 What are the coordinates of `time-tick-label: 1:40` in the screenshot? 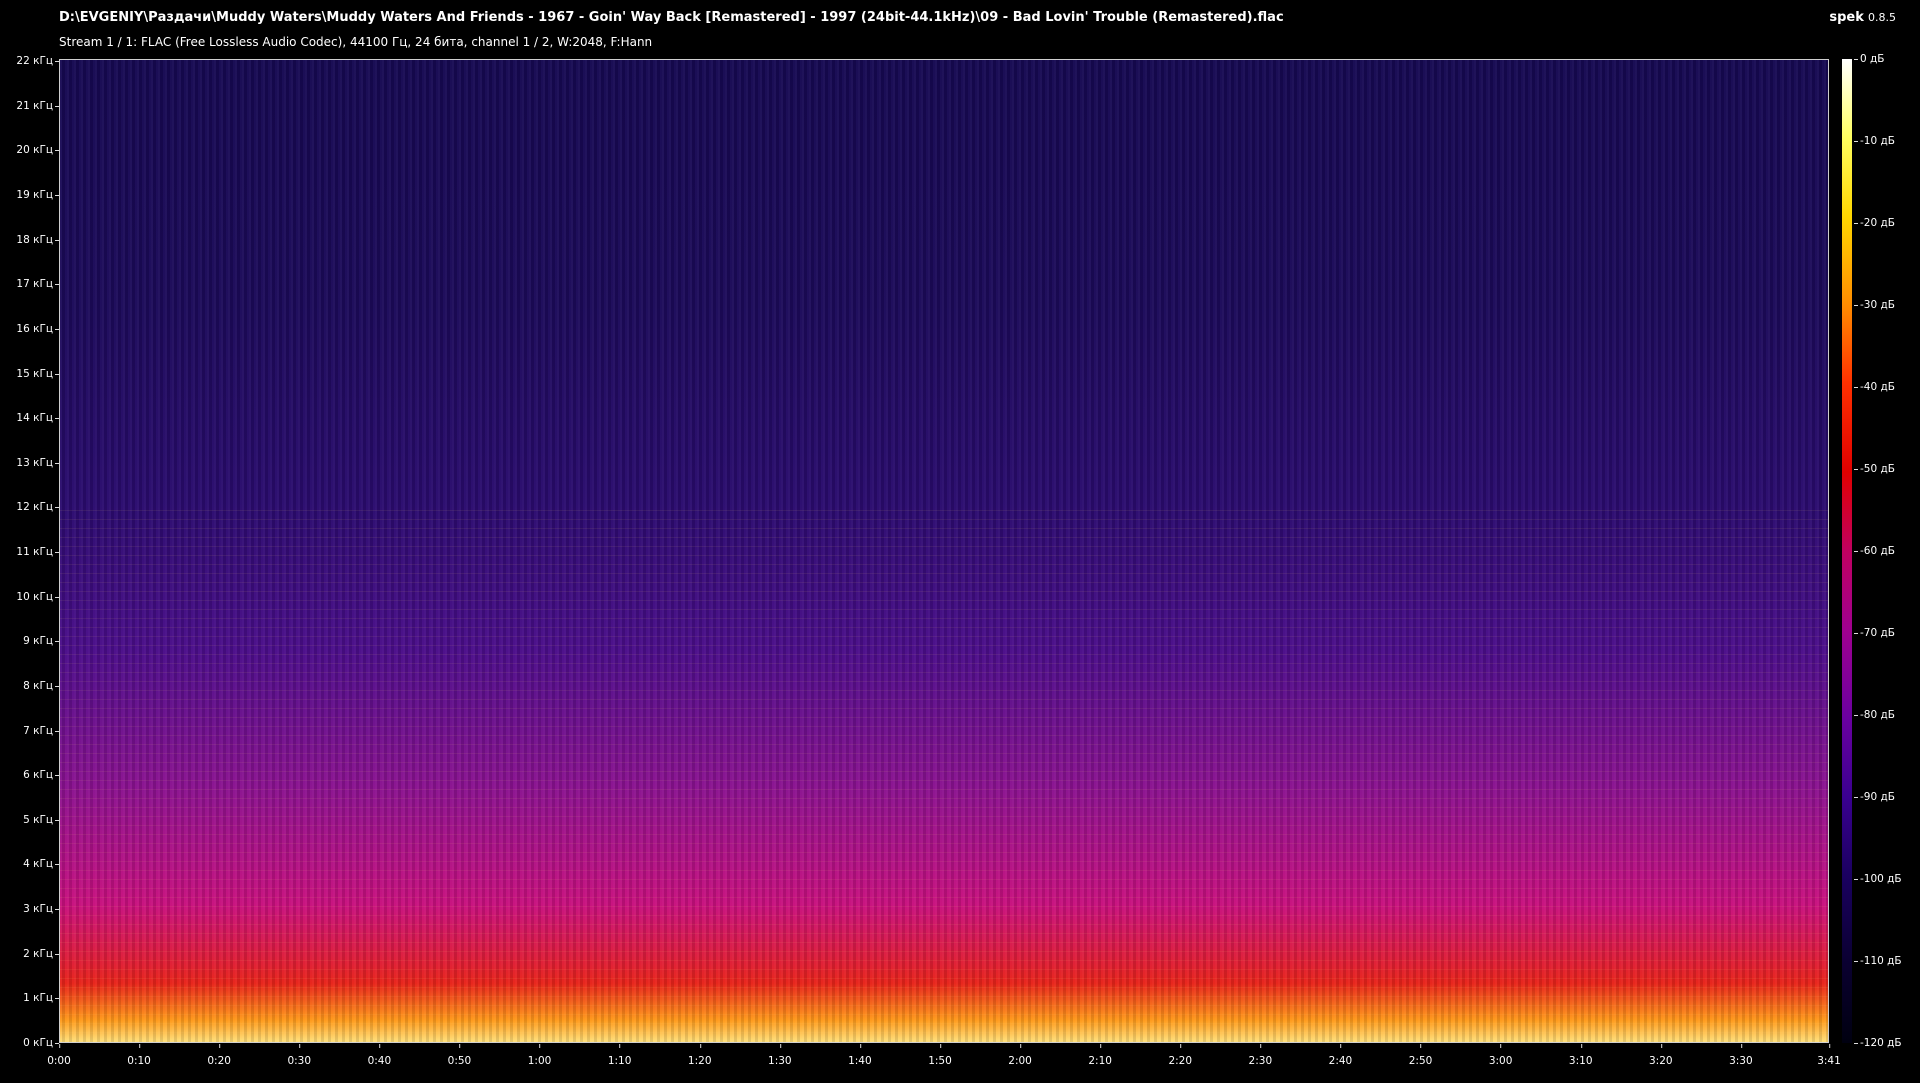 It's located at (860, 1055).